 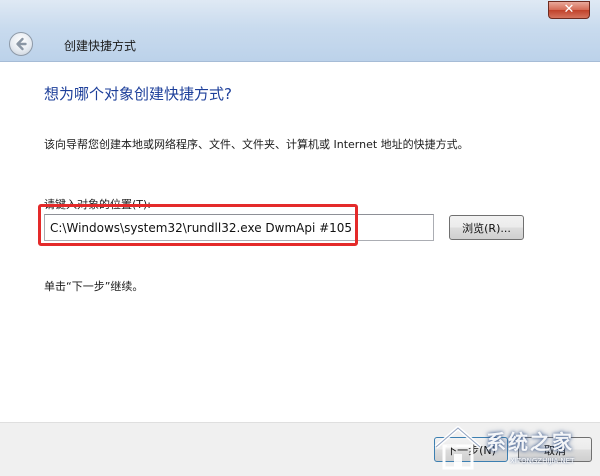 I want to click on command-bar: 下一步(N) 取消, so click(x=300, y=449).